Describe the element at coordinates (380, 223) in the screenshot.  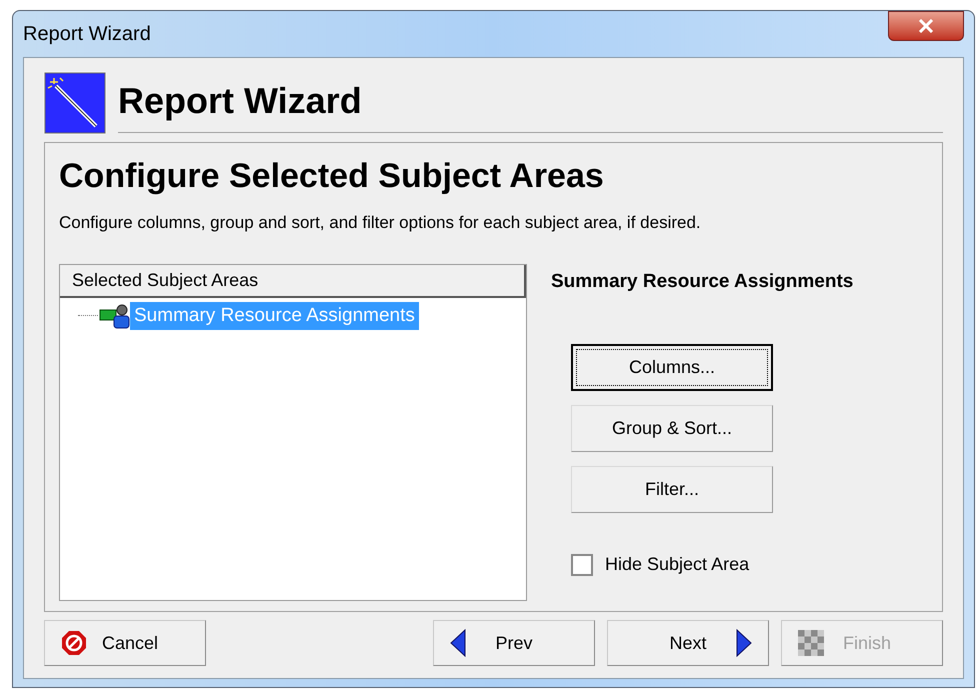
I see `page-description: Configure columns, group and sort, and filter options for each subject area, if desired.` at that location.